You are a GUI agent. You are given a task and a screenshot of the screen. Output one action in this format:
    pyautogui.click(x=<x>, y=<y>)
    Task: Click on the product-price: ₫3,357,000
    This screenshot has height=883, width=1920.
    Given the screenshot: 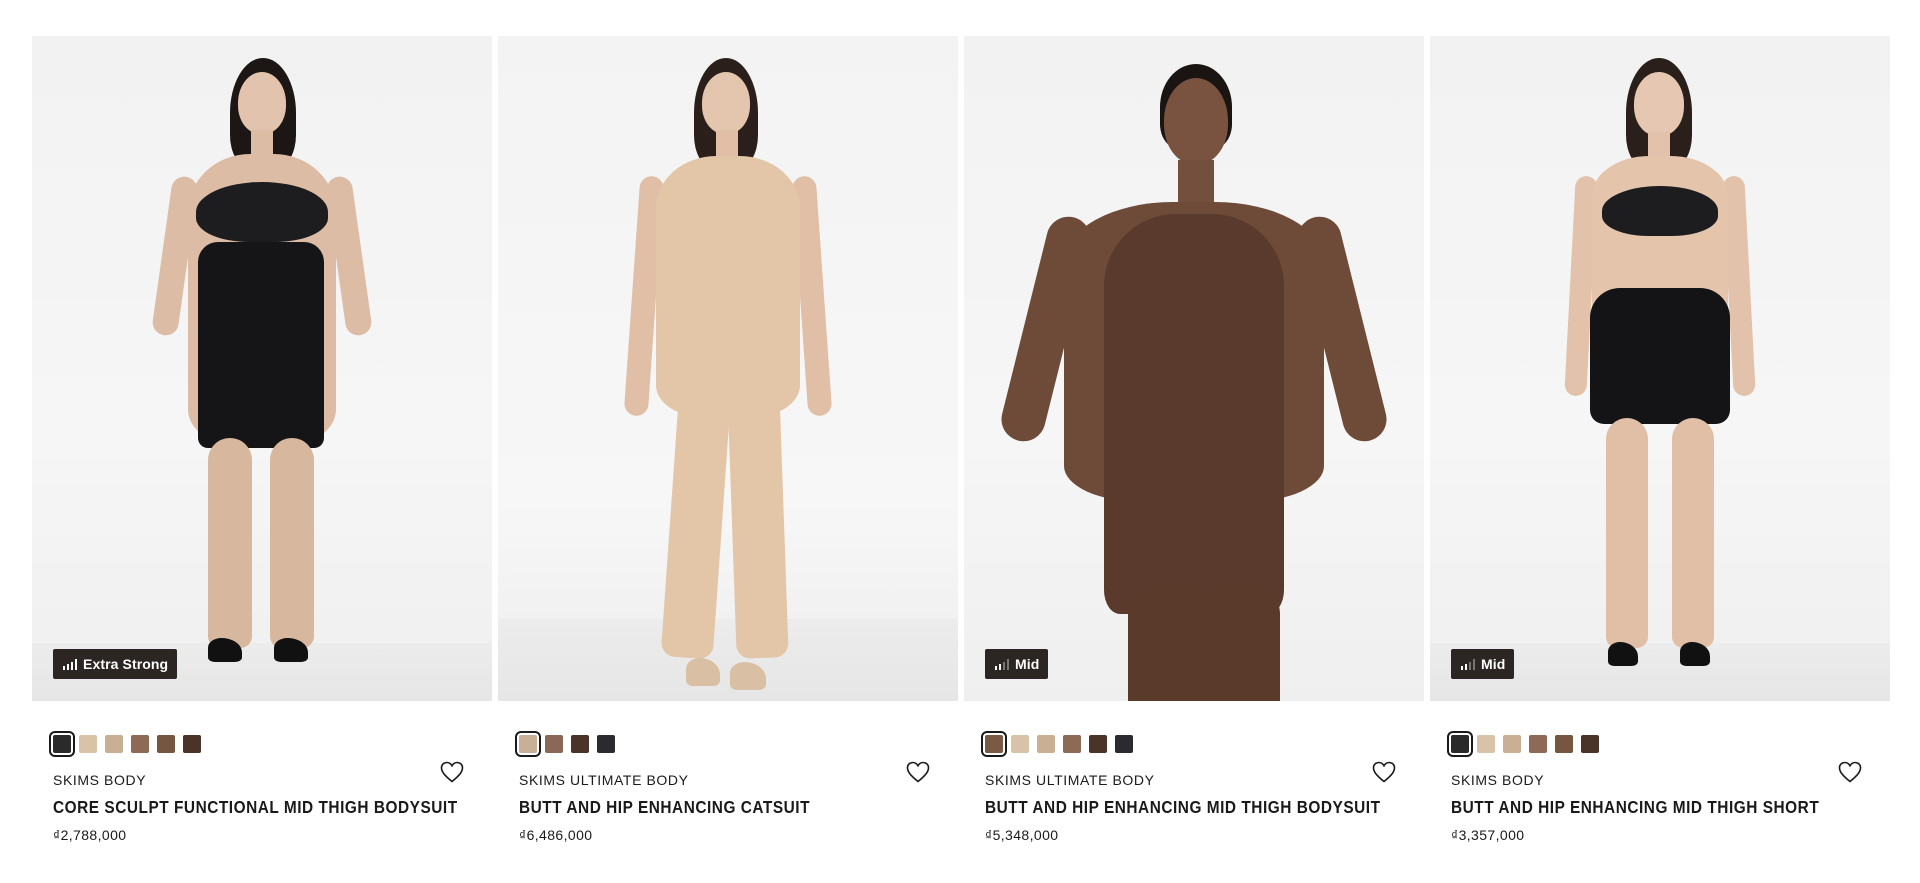 What is the action you would take?
    pyautogui.click(x=1488, y=835)
    